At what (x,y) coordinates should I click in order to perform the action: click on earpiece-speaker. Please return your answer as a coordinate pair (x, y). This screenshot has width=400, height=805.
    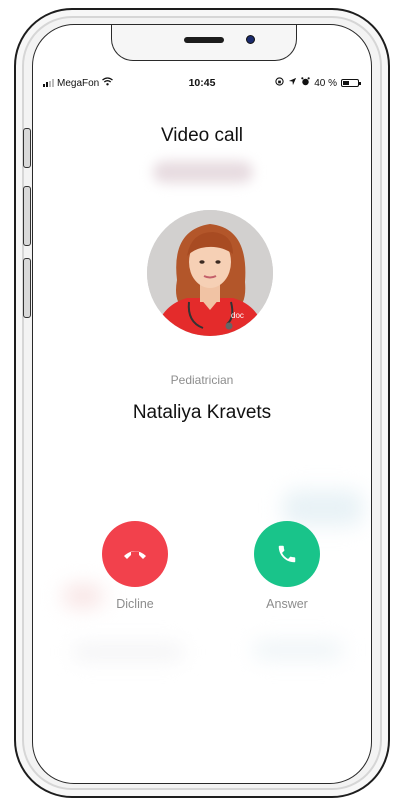
    Looking at the image, I should click on (204, 40).